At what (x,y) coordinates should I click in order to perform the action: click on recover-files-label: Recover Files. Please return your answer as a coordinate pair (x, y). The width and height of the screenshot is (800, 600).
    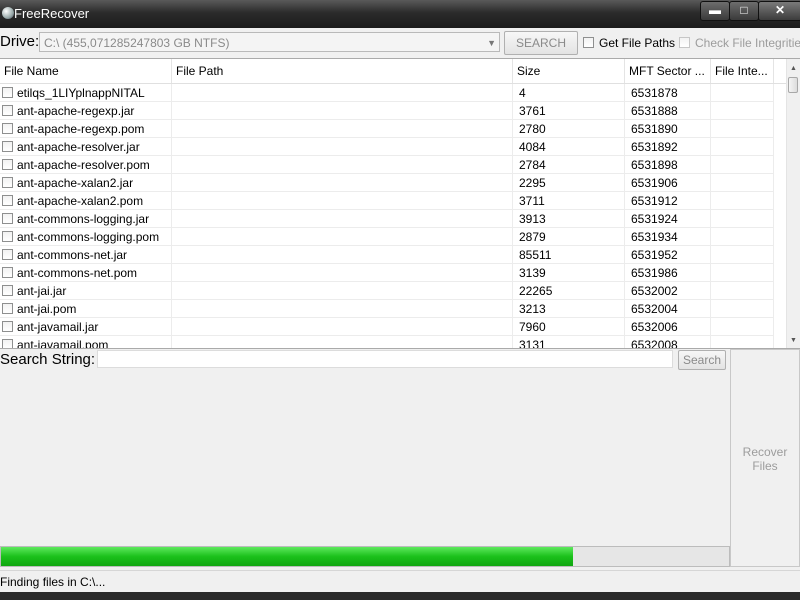
    Looking at the image, I should click on (765, 459).